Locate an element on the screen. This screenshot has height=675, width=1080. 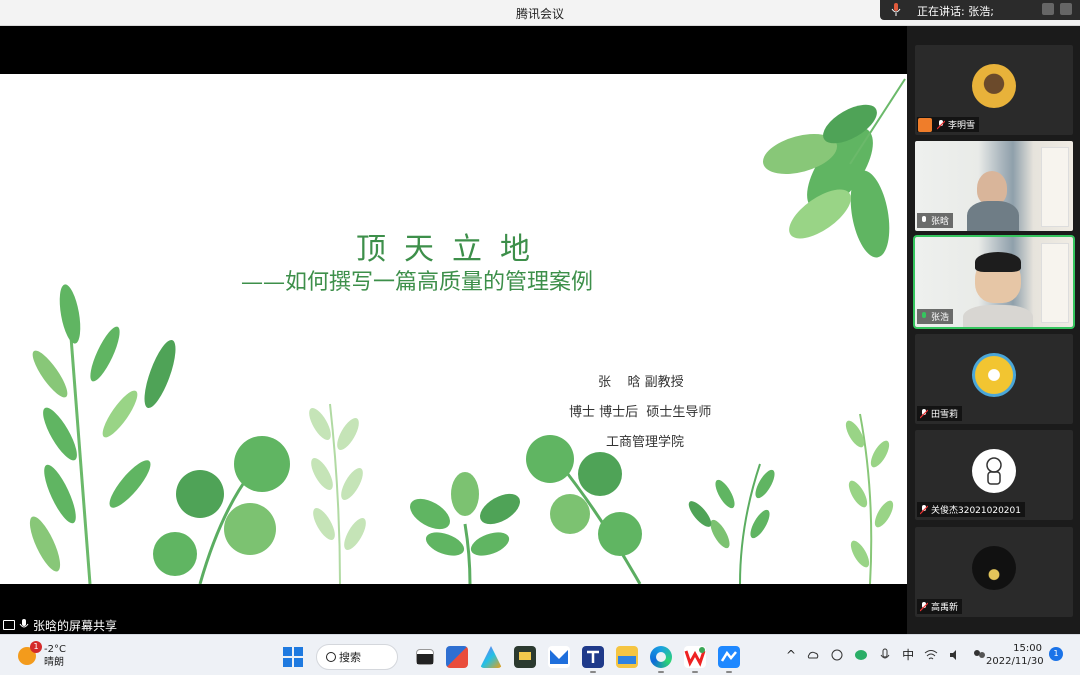
tencent-meeting-icon is located at coordinates (593, 659).